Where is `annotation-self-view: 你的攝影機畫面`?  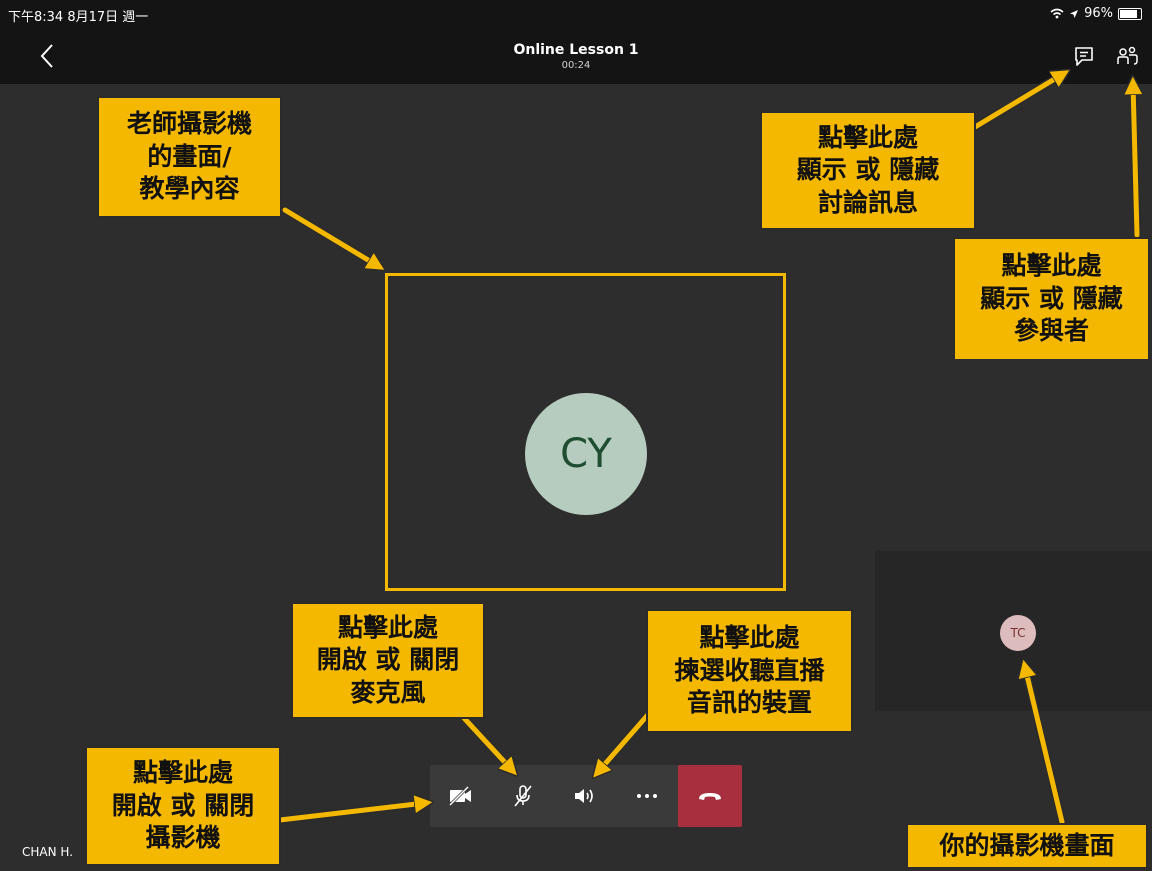 annotation-self-view: 你的攝影機畫面 is located at coordinates (1027, 846).